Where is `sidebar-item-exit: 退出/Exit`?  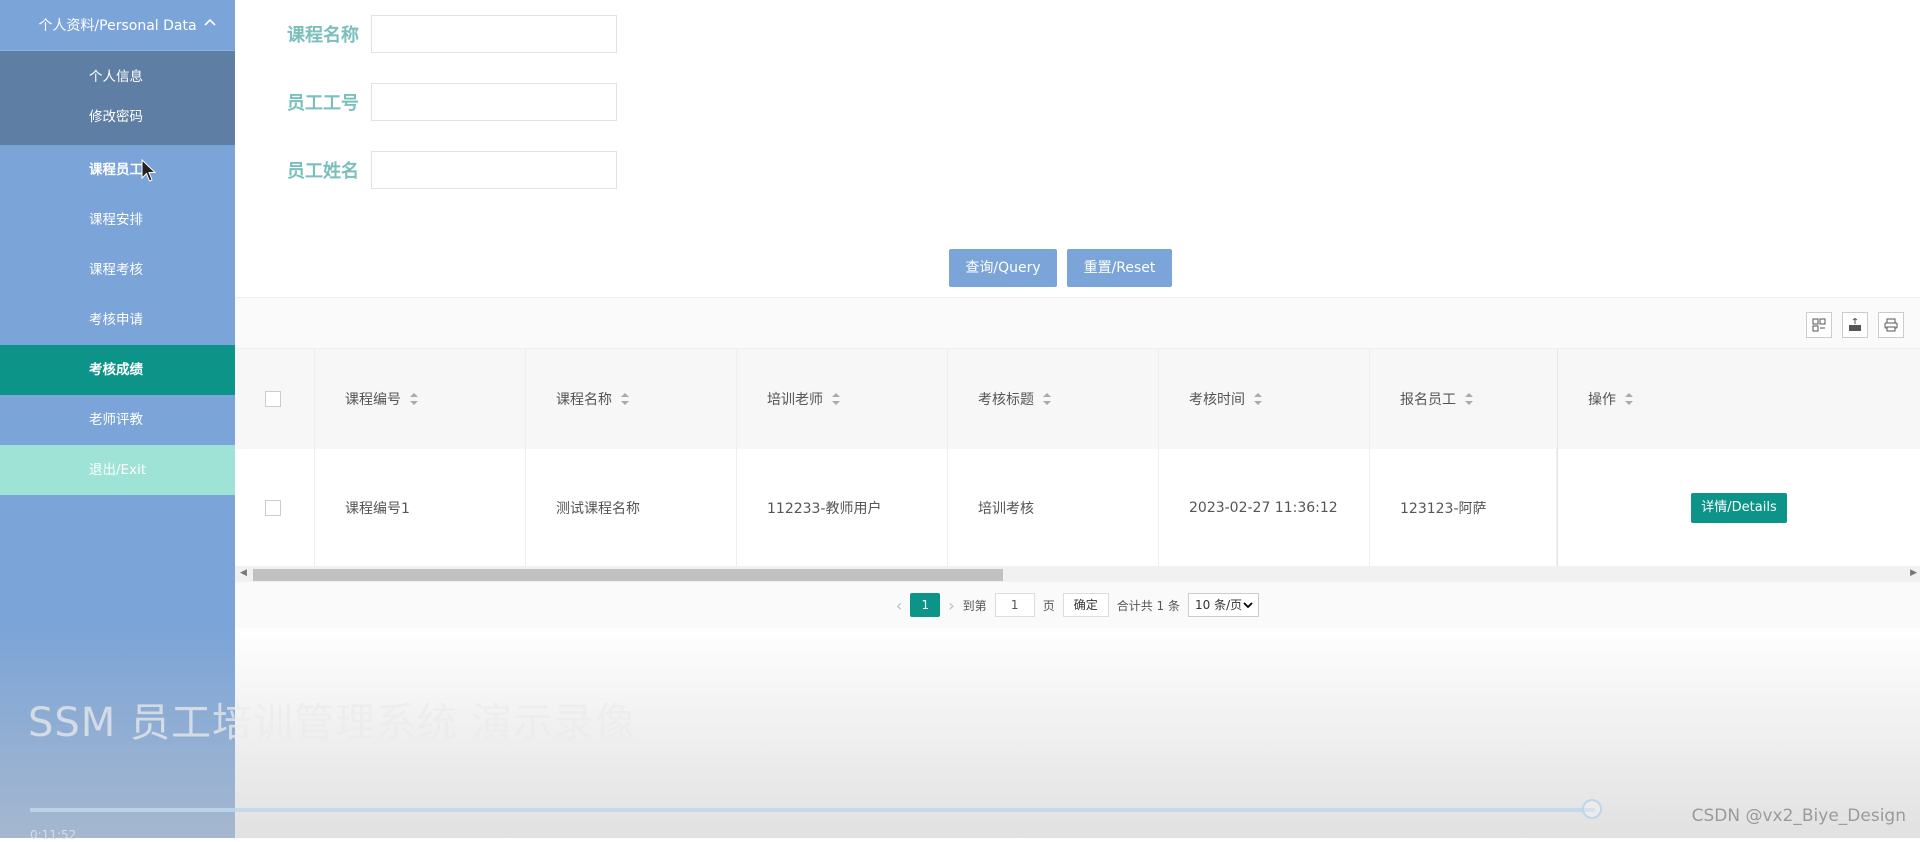 sidebar-item-exit: 退出/Exit is located at coordinates (117, 470).